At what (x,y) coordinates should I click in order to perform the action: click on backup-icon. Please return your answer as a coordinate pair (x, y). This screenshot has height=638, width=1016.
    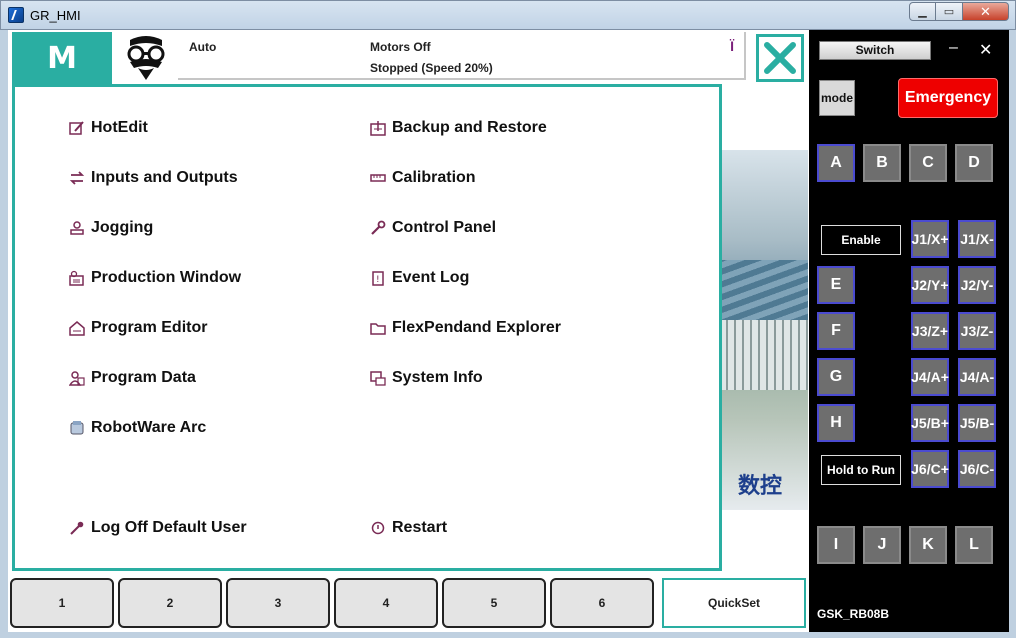
    Looking at the image, I should click on (378, 128).